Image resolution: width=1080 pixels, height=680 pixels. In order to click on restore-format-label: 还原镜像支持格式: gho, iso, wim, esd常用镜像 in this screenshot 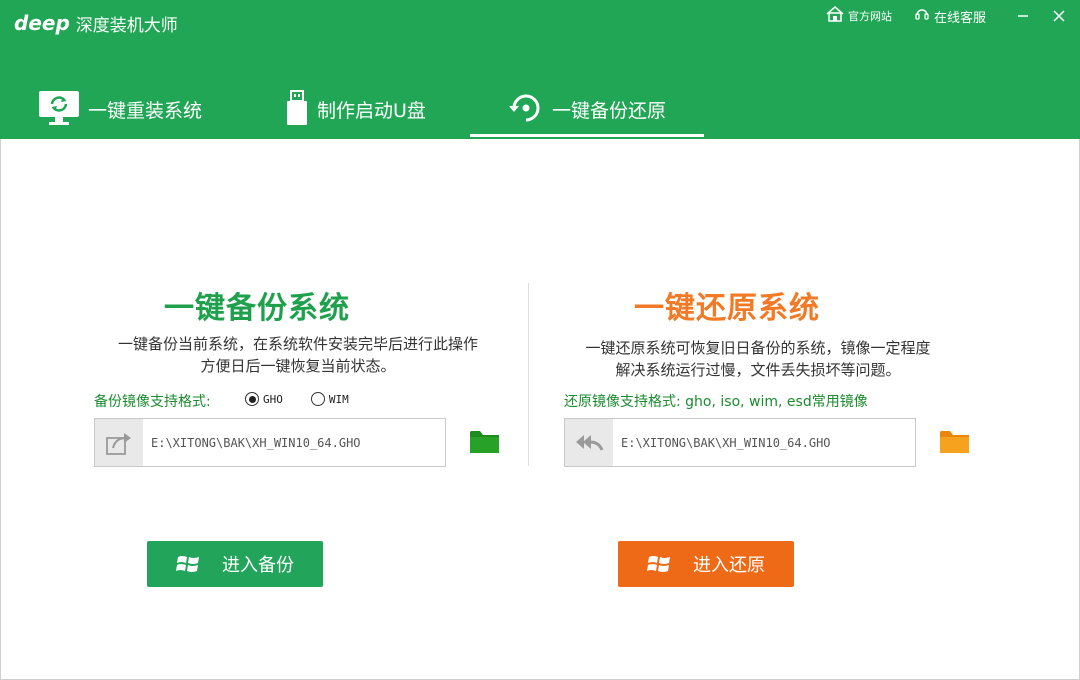, I will do `click(716, 402)`.